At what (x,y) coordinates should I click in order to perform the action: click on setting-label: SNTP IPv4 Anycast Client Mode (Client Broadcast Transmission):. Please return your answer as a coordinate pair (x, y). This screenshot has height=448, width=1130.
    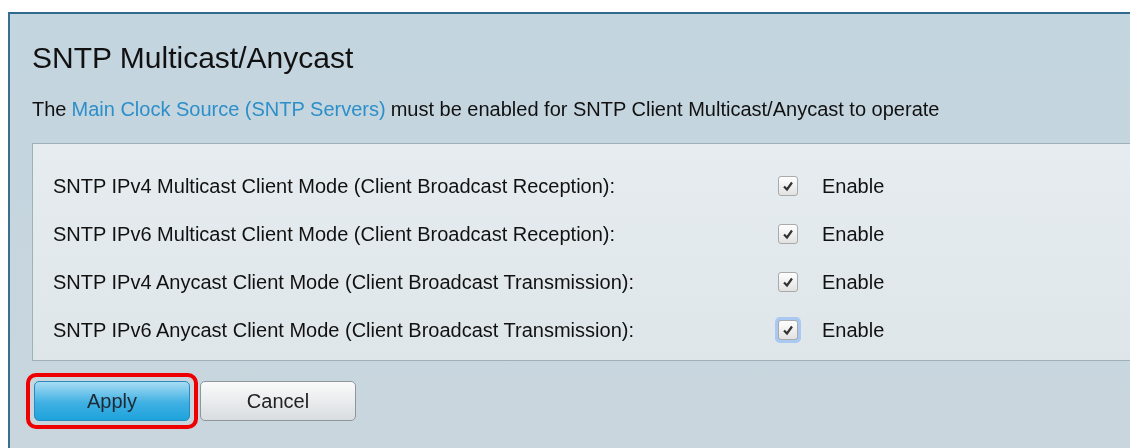
    Looking at the image, I should click on (344, 282).